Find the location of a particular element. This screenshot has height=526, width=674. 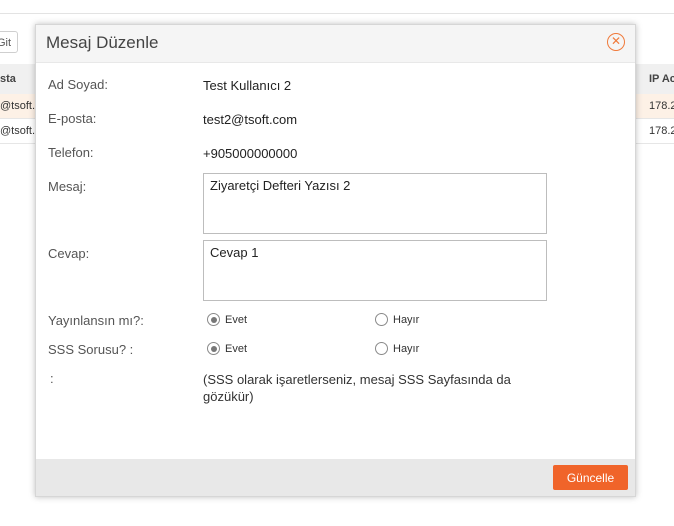

faq-no-label: Hayır is located at coordinates (406, 348).